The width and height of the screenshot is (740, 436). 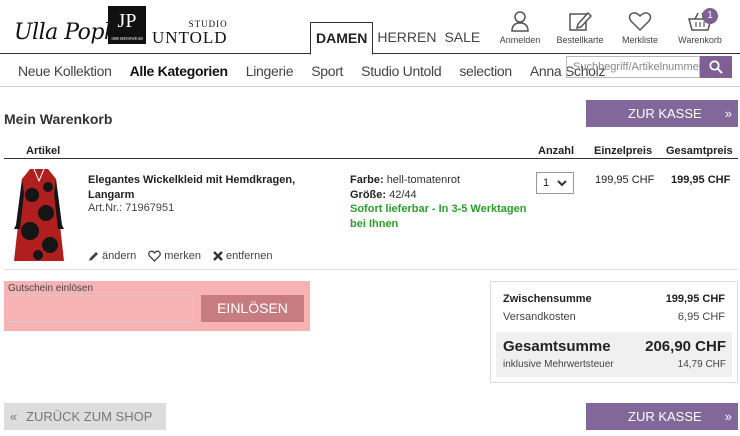 What do you see at coordinates (634, 67) in the screenshot?
I see `search-input: Suchbegriff/Artikelnummer` at bounding box center [634, 67].